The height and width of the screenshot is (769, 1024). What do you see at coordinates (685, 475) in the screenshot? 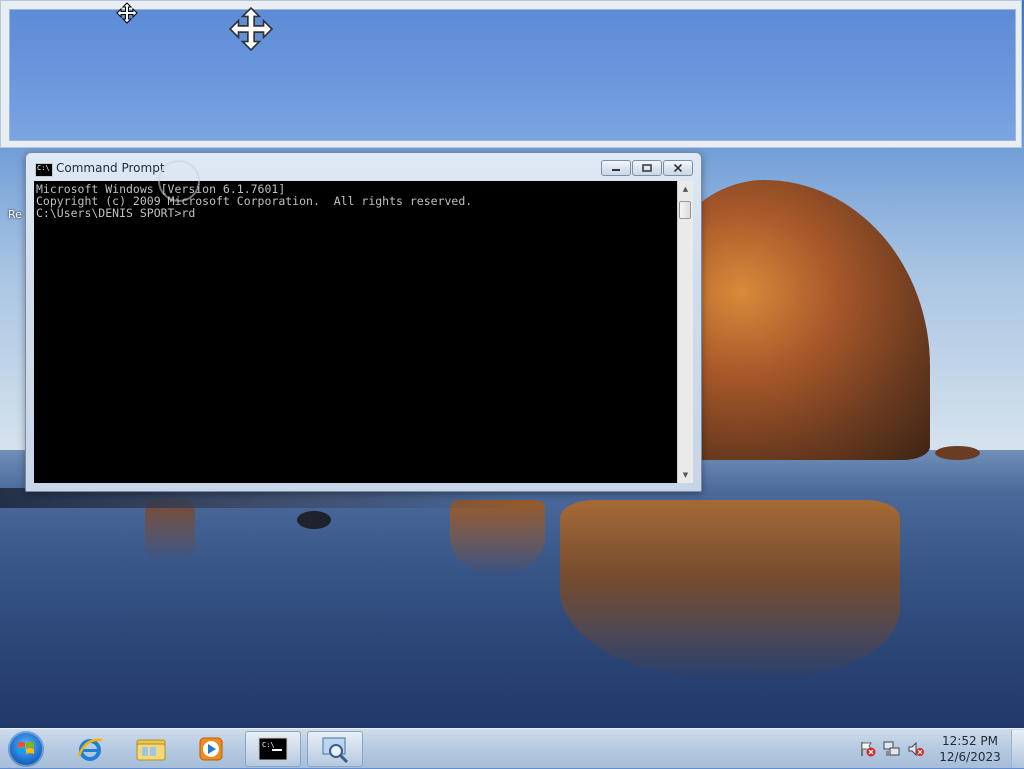
I see `scroll-down-arrow-icon: ▼` at bounding box center [685, 475].